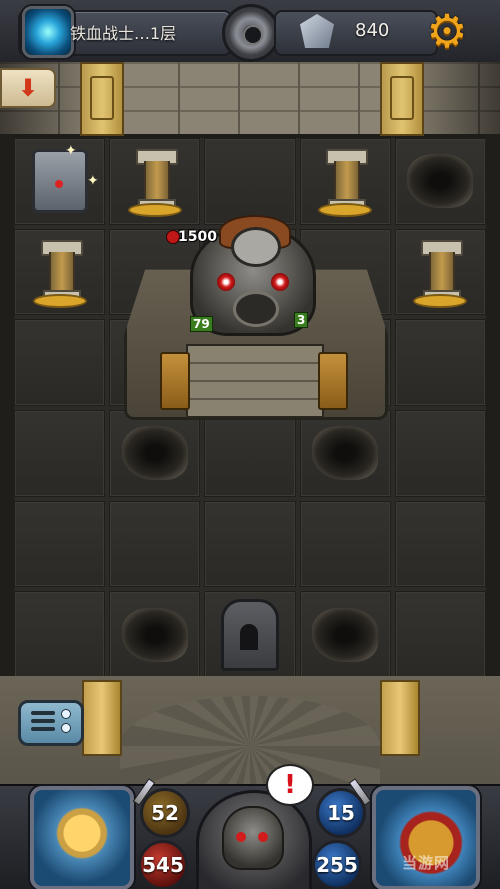  I want to click on boss-hp: 1500, so click(197, 237).